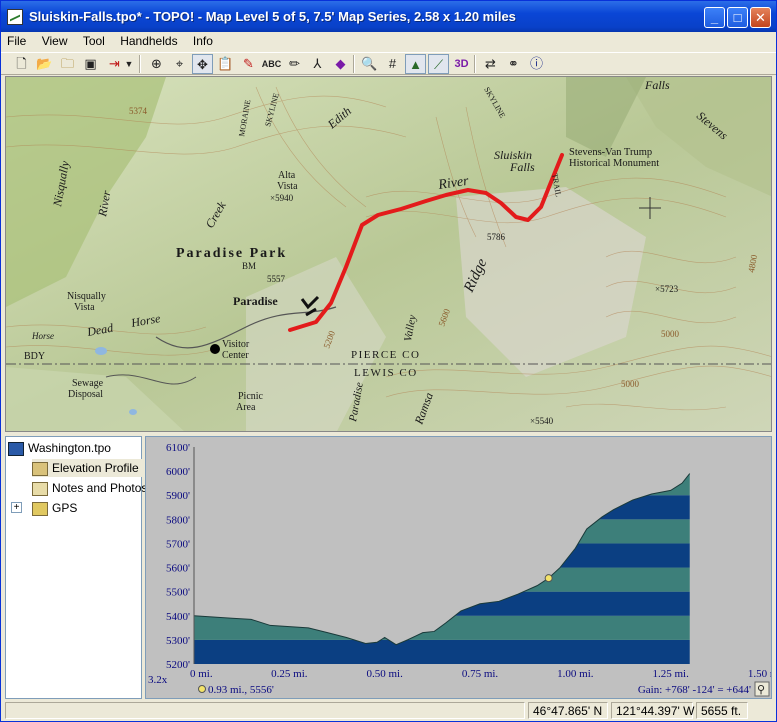  Describe the element at coordinates (536, 64) in the screenshot. I see `info-icon: ⓘ` at that location.